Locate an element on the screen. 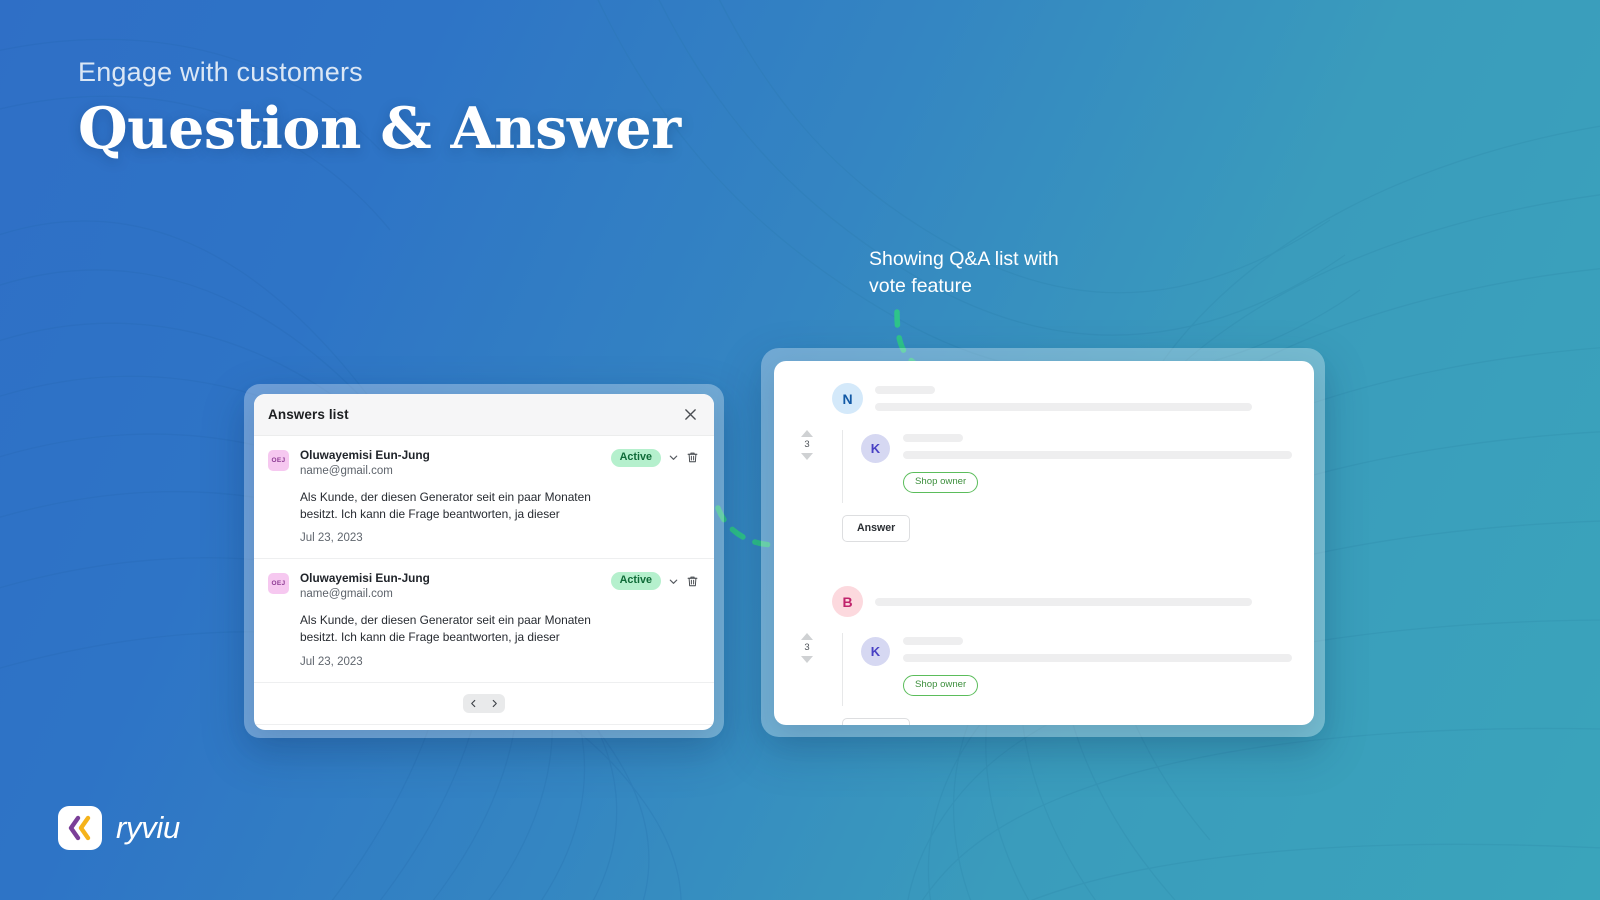 This screenshot has height=900, width=1600. close-icon is located at coordinates (690, 415).